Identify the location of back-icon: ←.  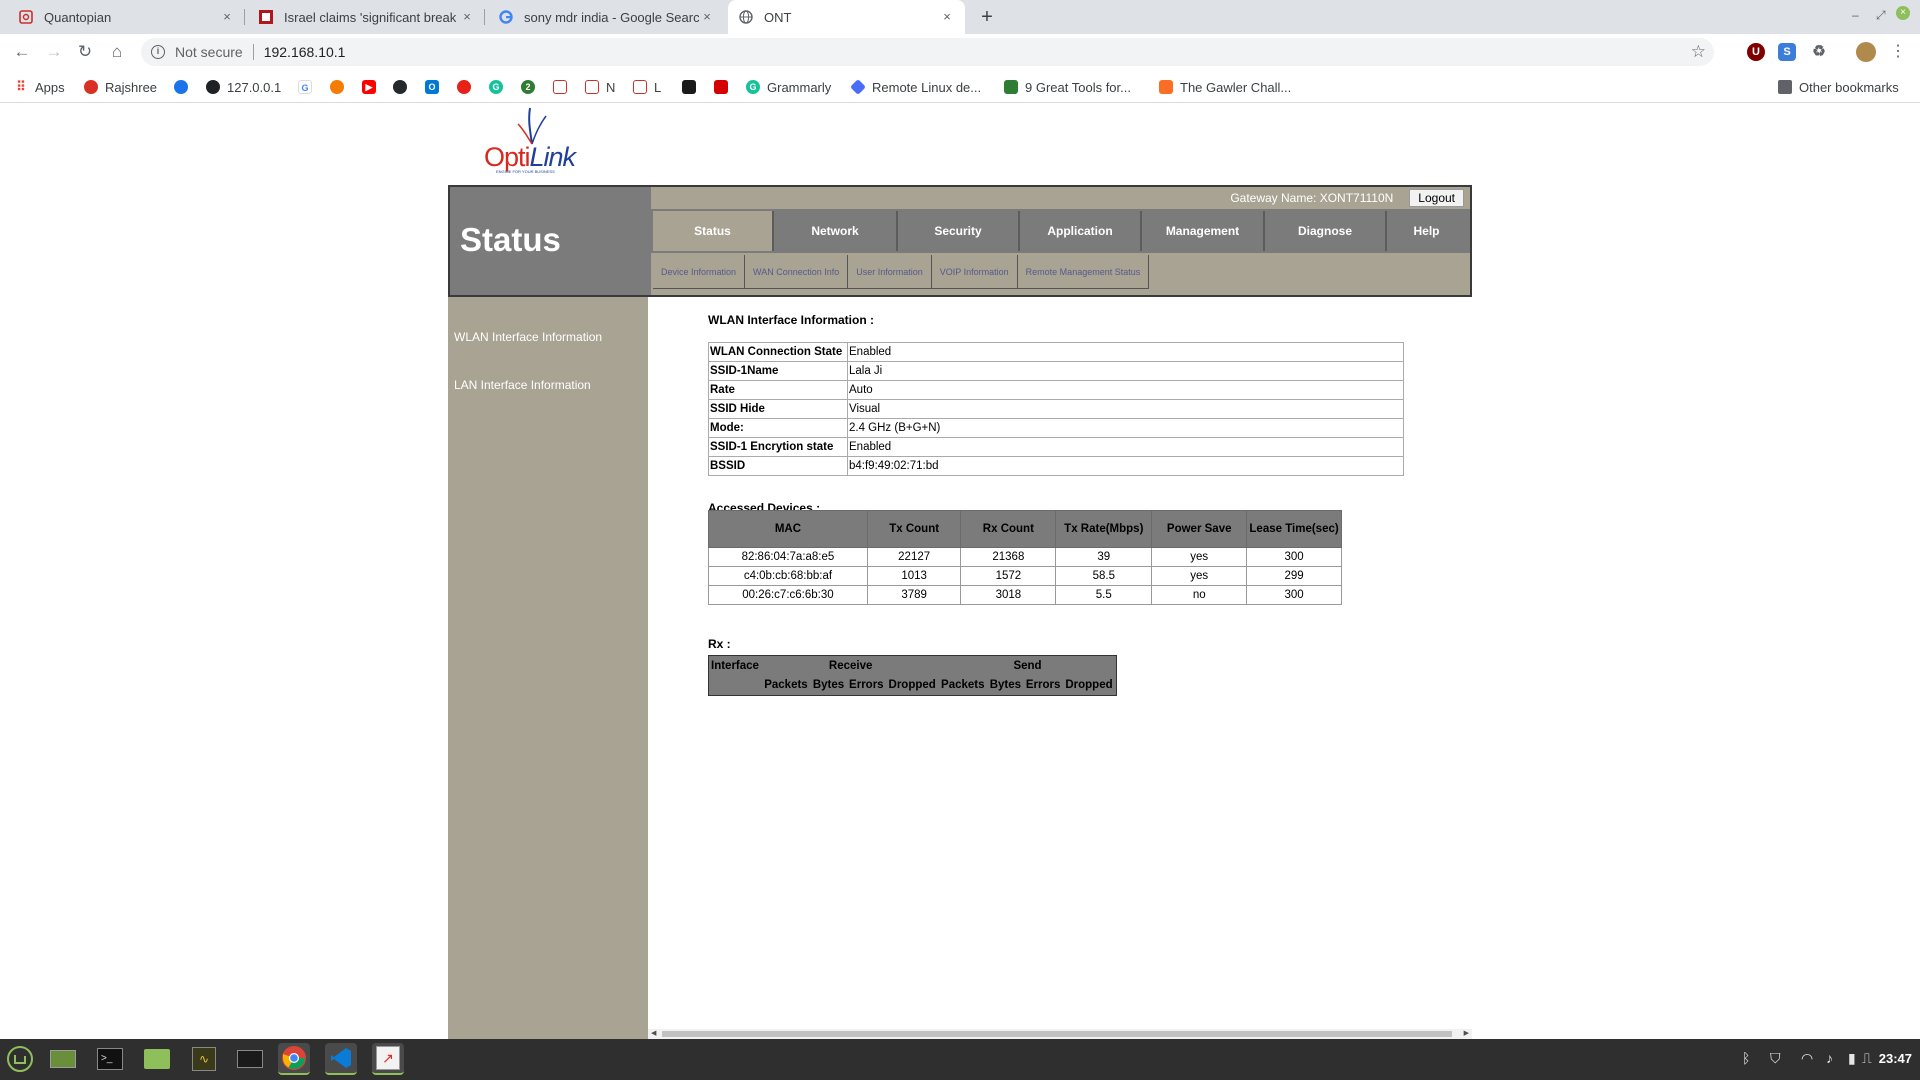
(22, 52).